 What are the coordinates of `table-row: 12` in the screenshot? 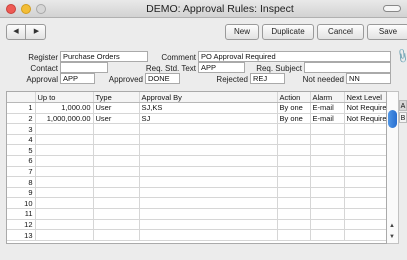 It's located at (196, 225).